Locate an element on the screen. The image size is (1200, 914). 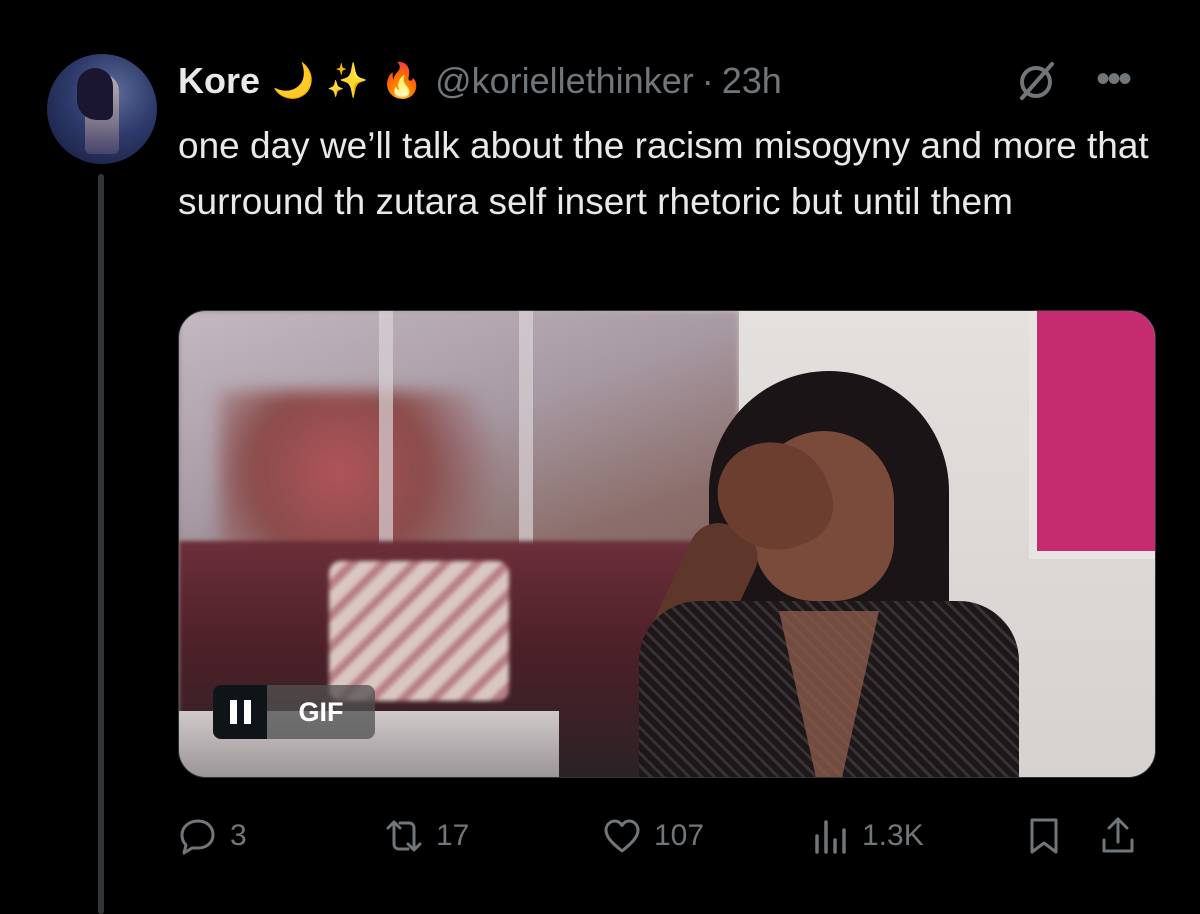
views-count: 1.3K is located at coordinates (893, 835).